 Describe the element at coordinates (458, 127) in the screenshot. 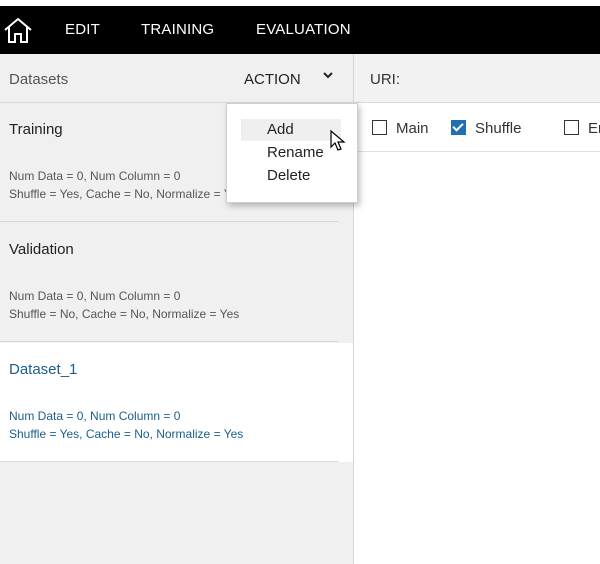

I see `shuffle-checkbox` at that location.